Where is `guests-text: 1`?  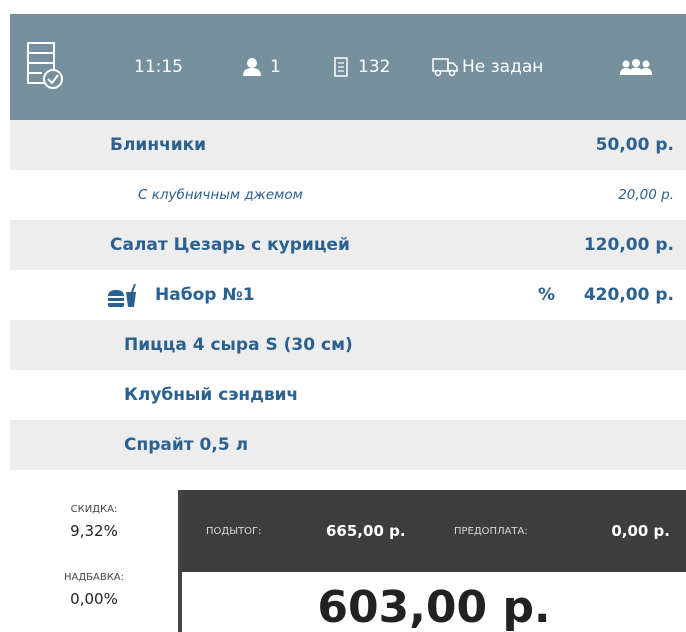 guests-text: 1 is located at coordinates (275, 67).